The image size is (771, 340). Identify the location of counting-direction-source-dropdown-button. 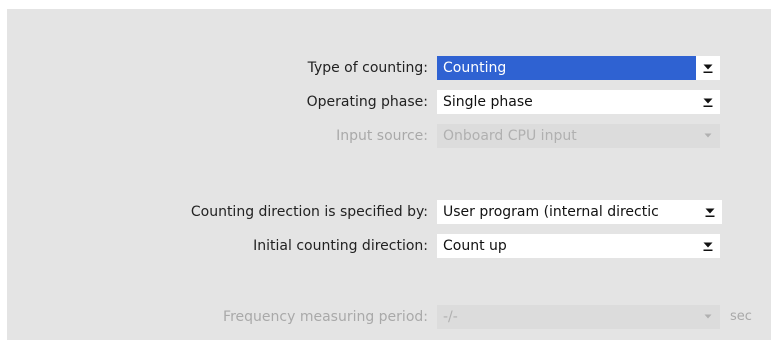
(710, 212).